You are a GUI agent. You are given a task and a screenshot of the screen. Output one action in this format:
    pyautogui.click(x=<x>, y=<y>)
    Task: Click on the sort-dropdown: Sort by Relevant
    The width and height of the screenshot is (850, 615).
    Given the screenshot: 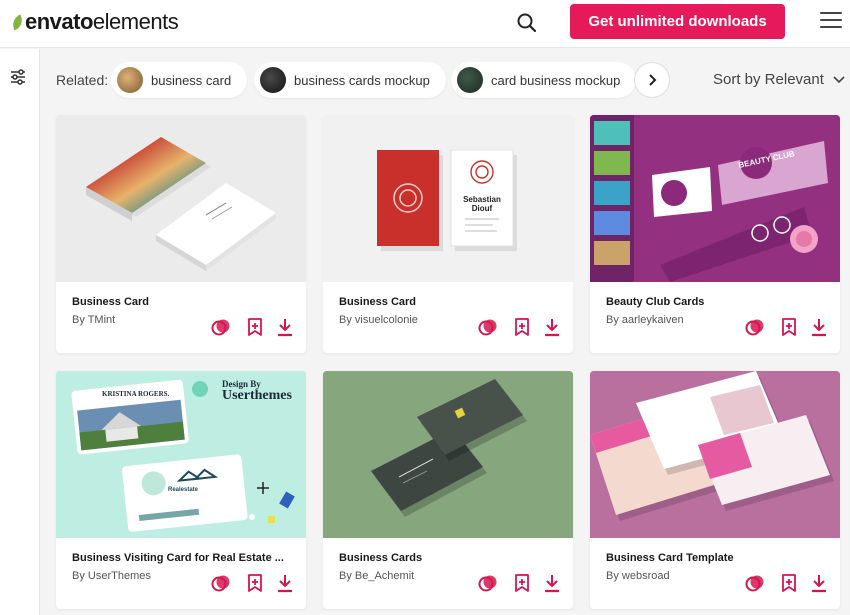 What is the action you would take?
    pyautogui.click(x=779, y=79)
    